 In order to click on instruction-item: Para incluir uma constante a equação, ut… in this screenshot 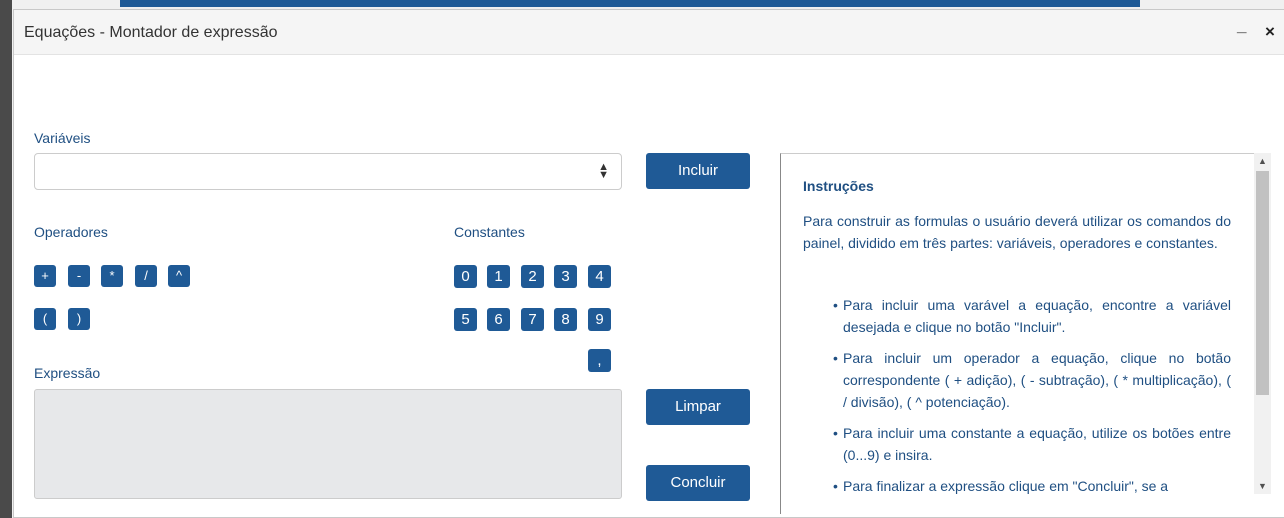, I will do `click(1032, 444)`.